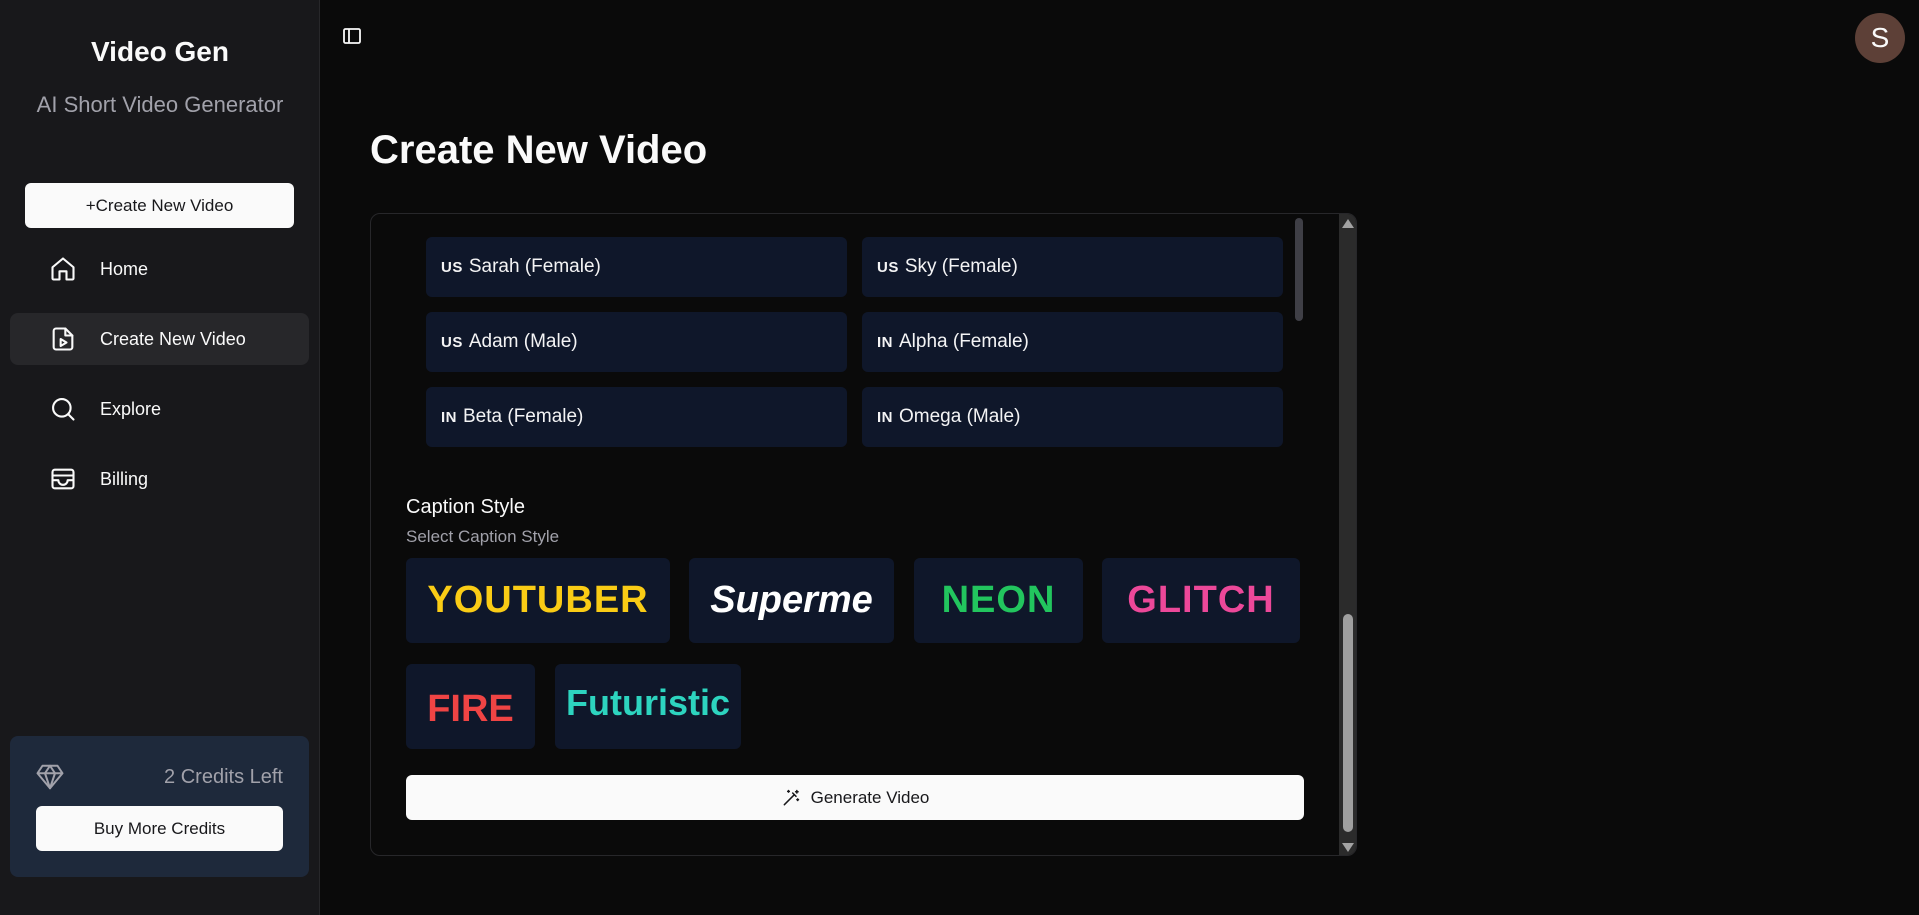  I want to click on sidebar-item-create-new-video: Create New Video, so click(159, 339).